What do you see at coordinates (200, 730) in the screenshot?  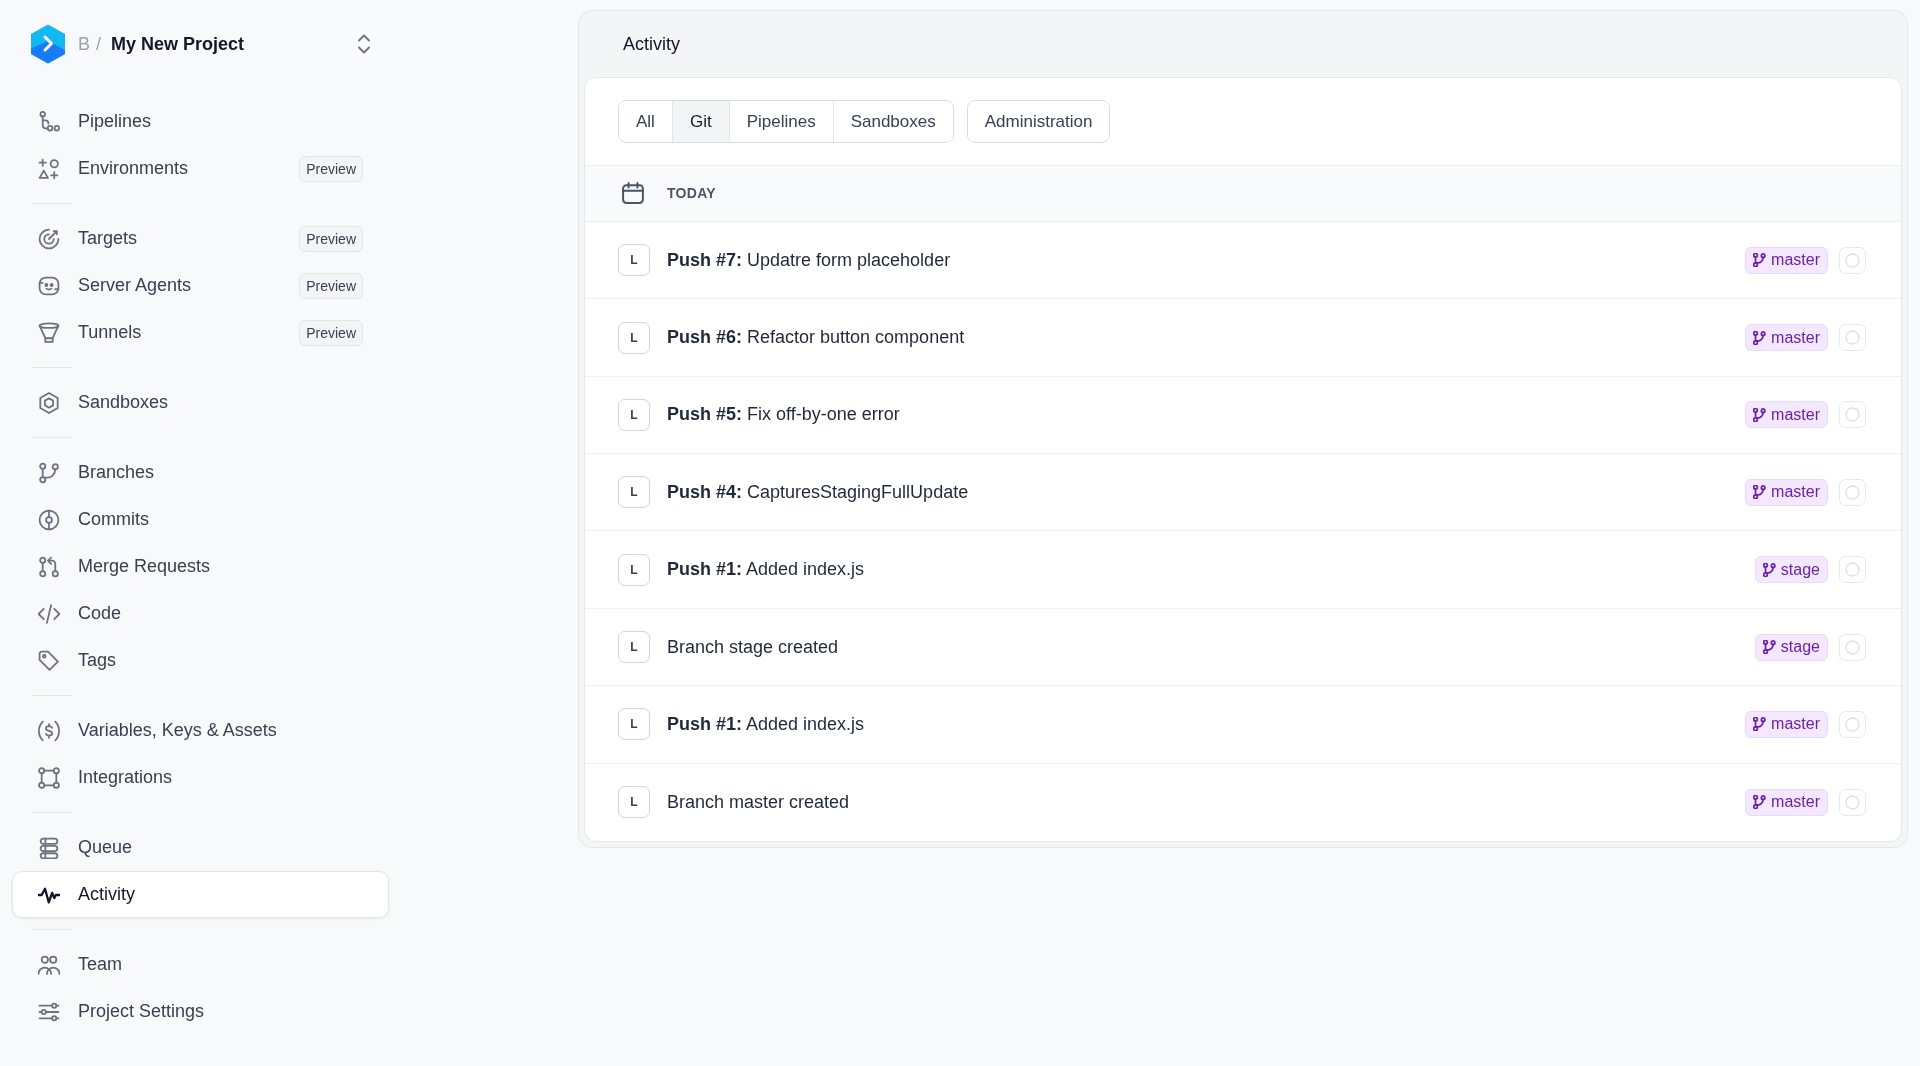 I see `nav-item: Variables, Keys & Assets` at bounding box center [200, 730].